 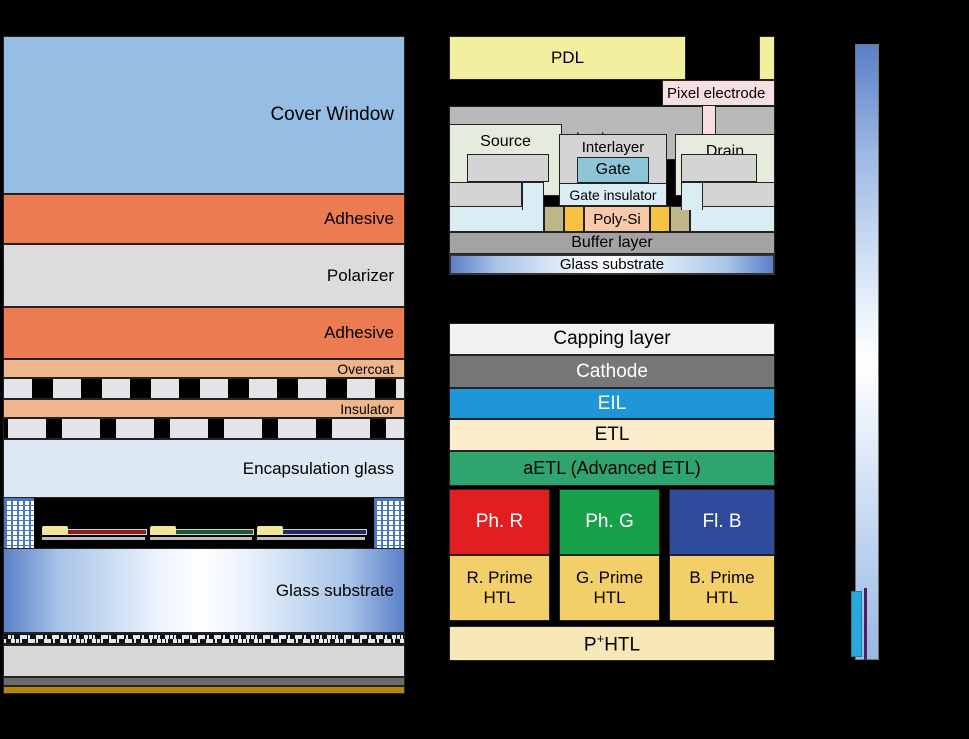 I want to click on layer-gate-insulator: Gate insulator, so click(x=613, y=194).